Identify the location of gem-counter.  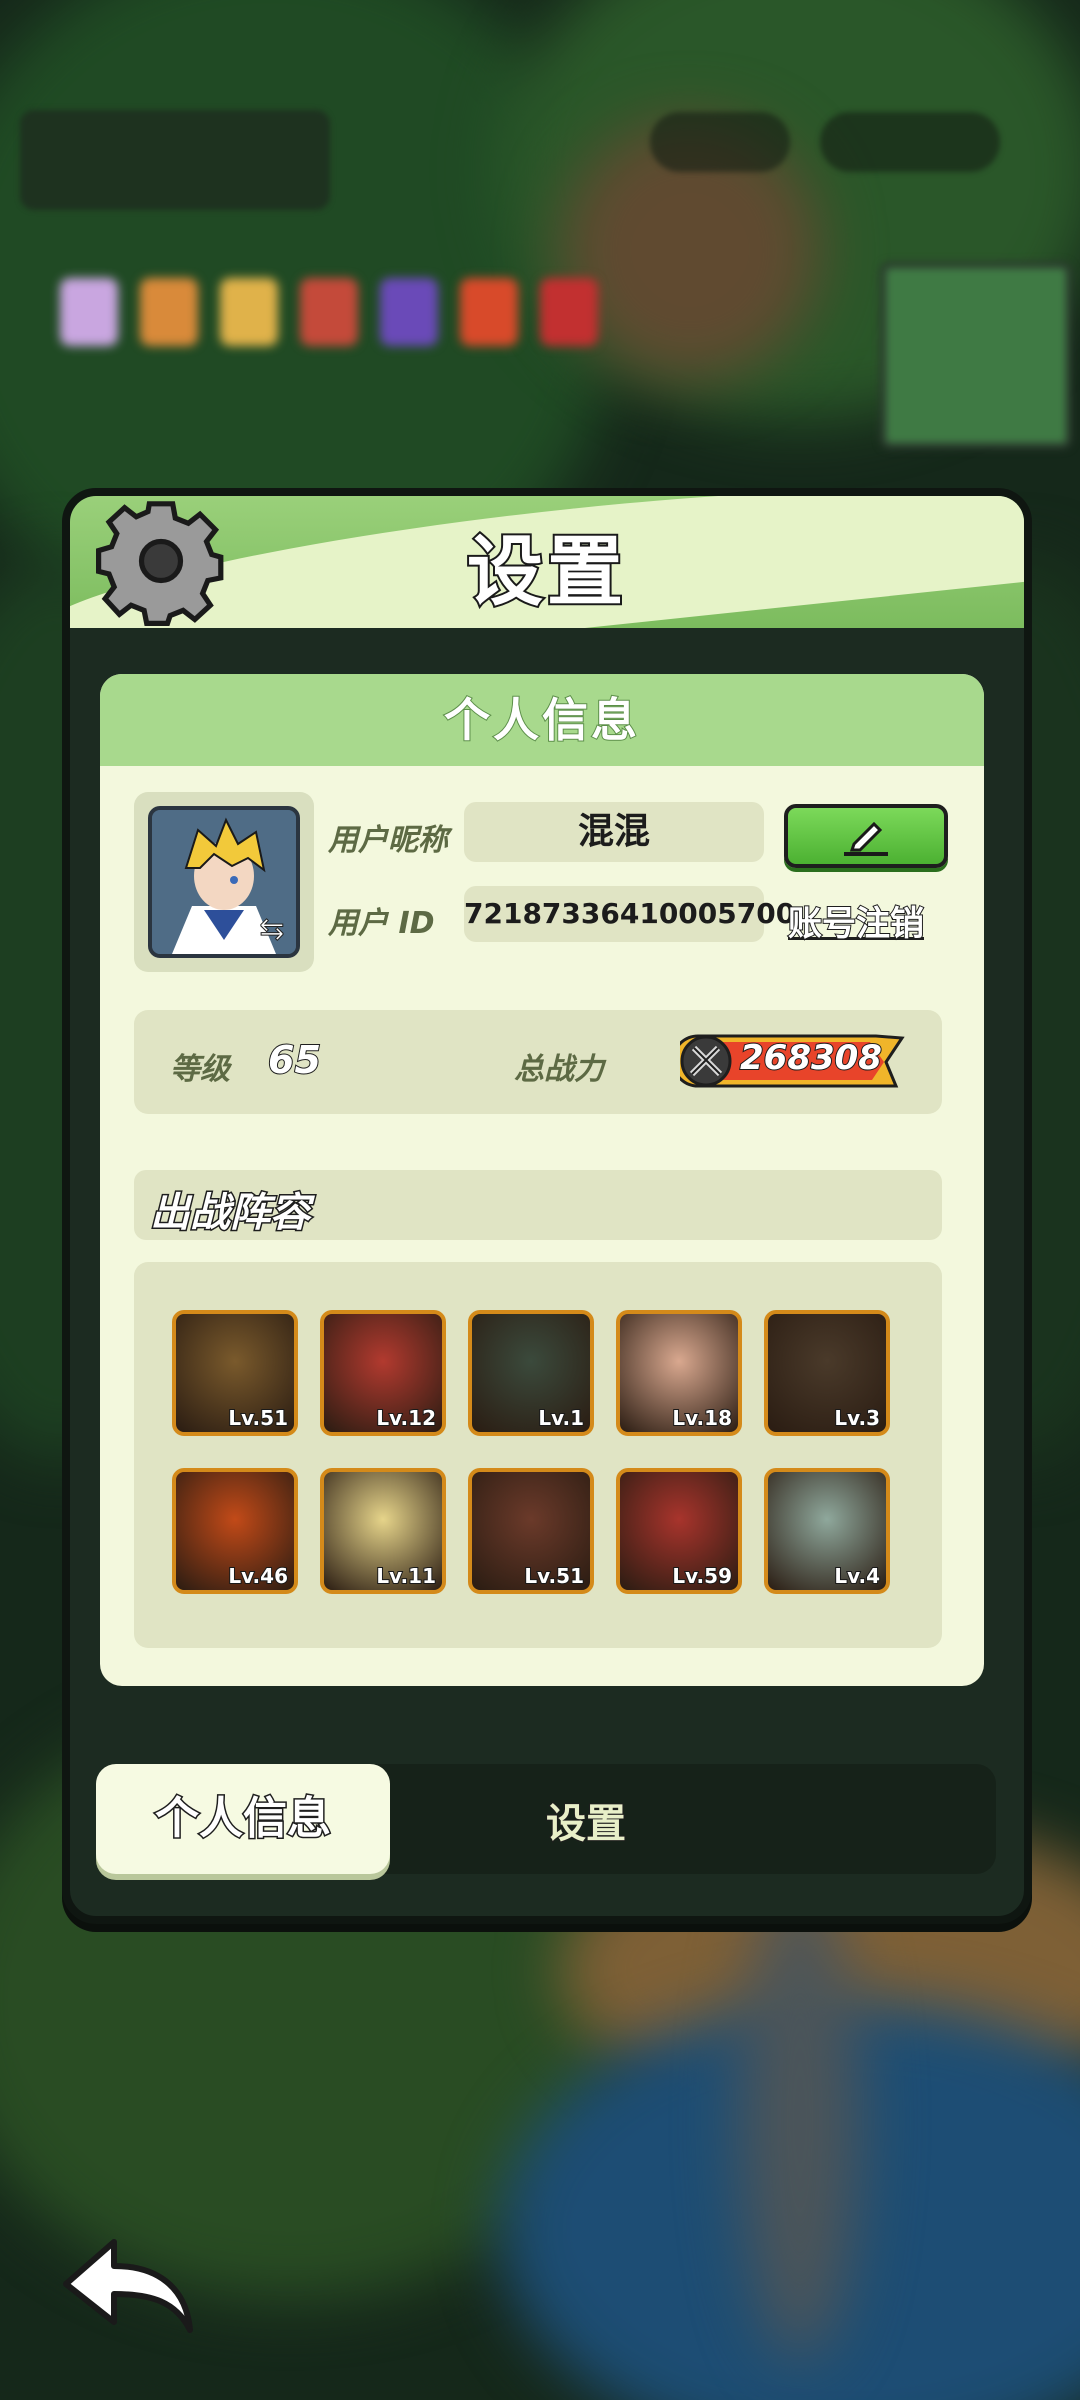
(720, 142).